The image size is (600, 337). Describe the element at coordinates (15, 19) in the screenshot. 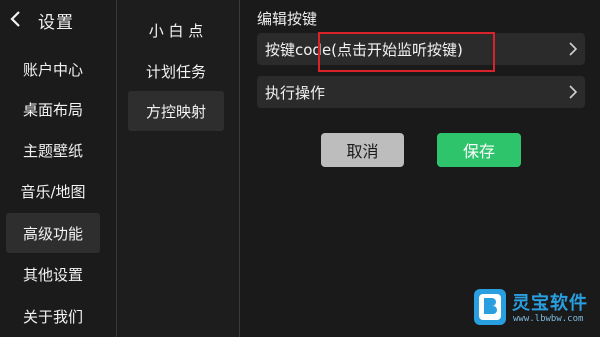

I see `back-arrow-icon` at that location.